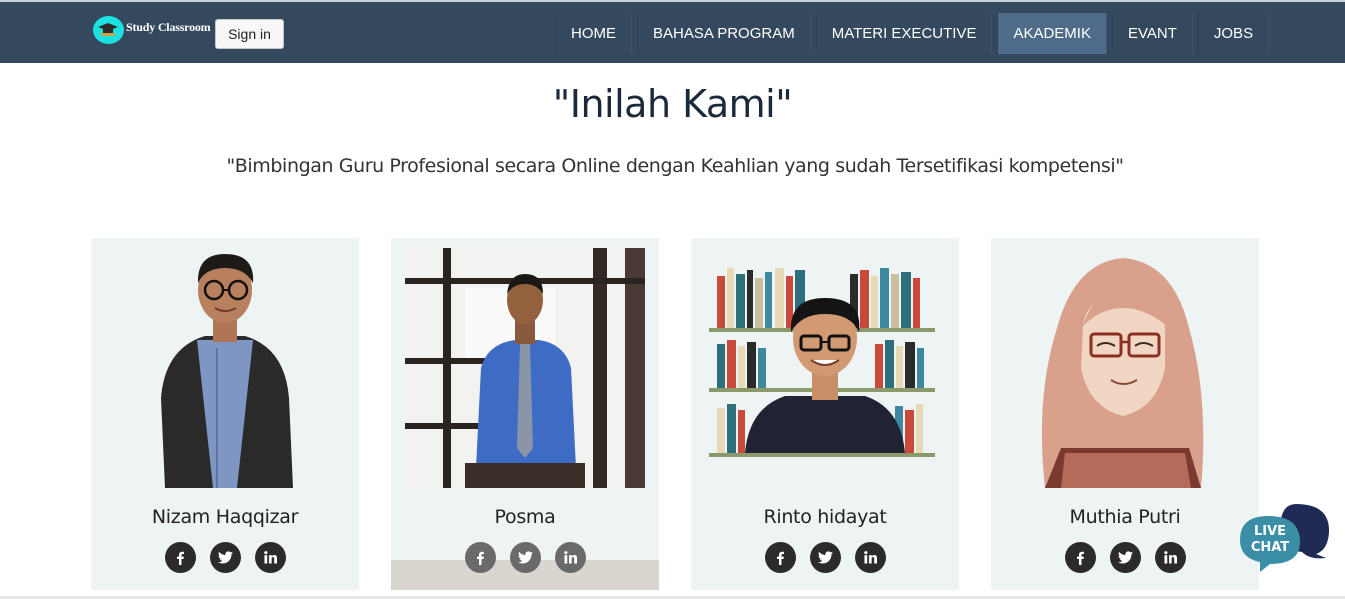 The image size is (1345, 599). What do you see at coordinates (904, 33) in the screenshot?
I see `nav-materi-executive: MATERI EXECUTIVE` at bounding box center [904, 33].